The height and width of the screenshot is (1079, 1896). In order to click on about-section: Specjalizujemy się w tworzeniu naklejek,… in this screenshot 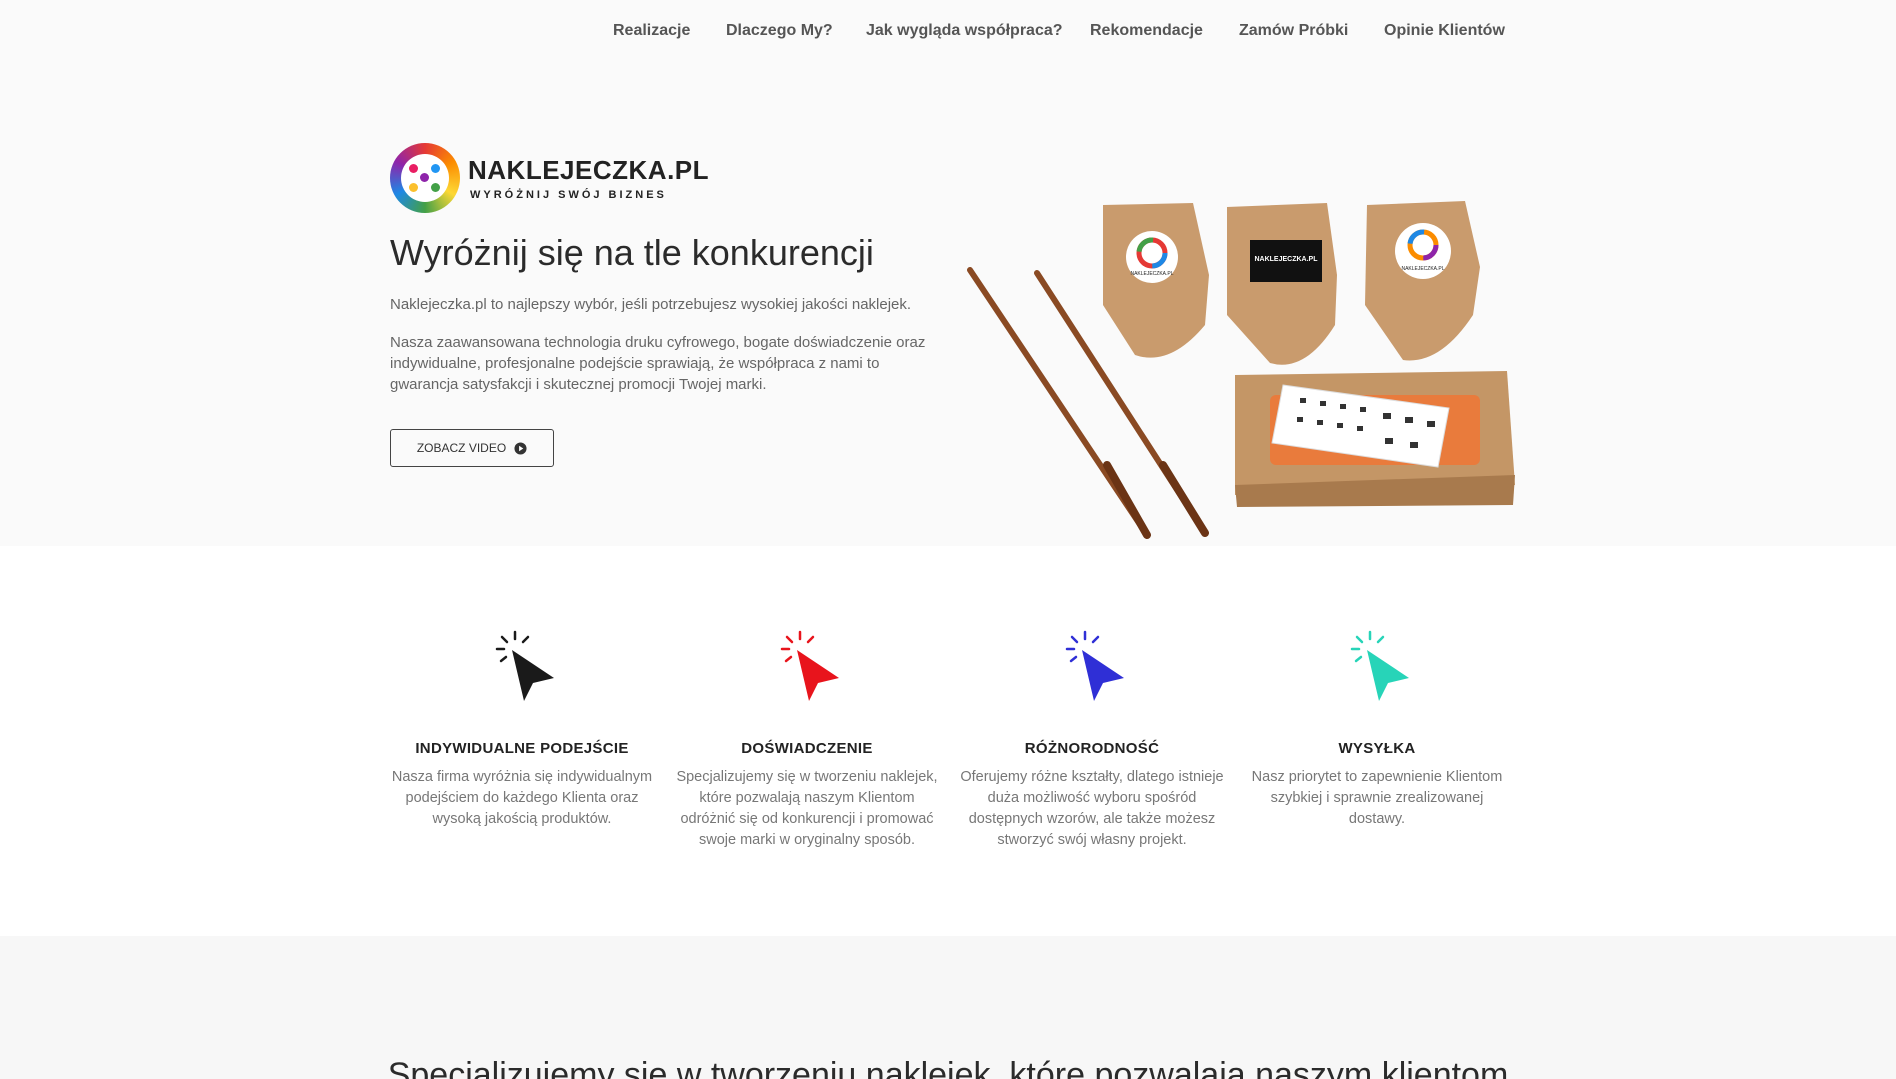, I will do `click(948, 1007)`.